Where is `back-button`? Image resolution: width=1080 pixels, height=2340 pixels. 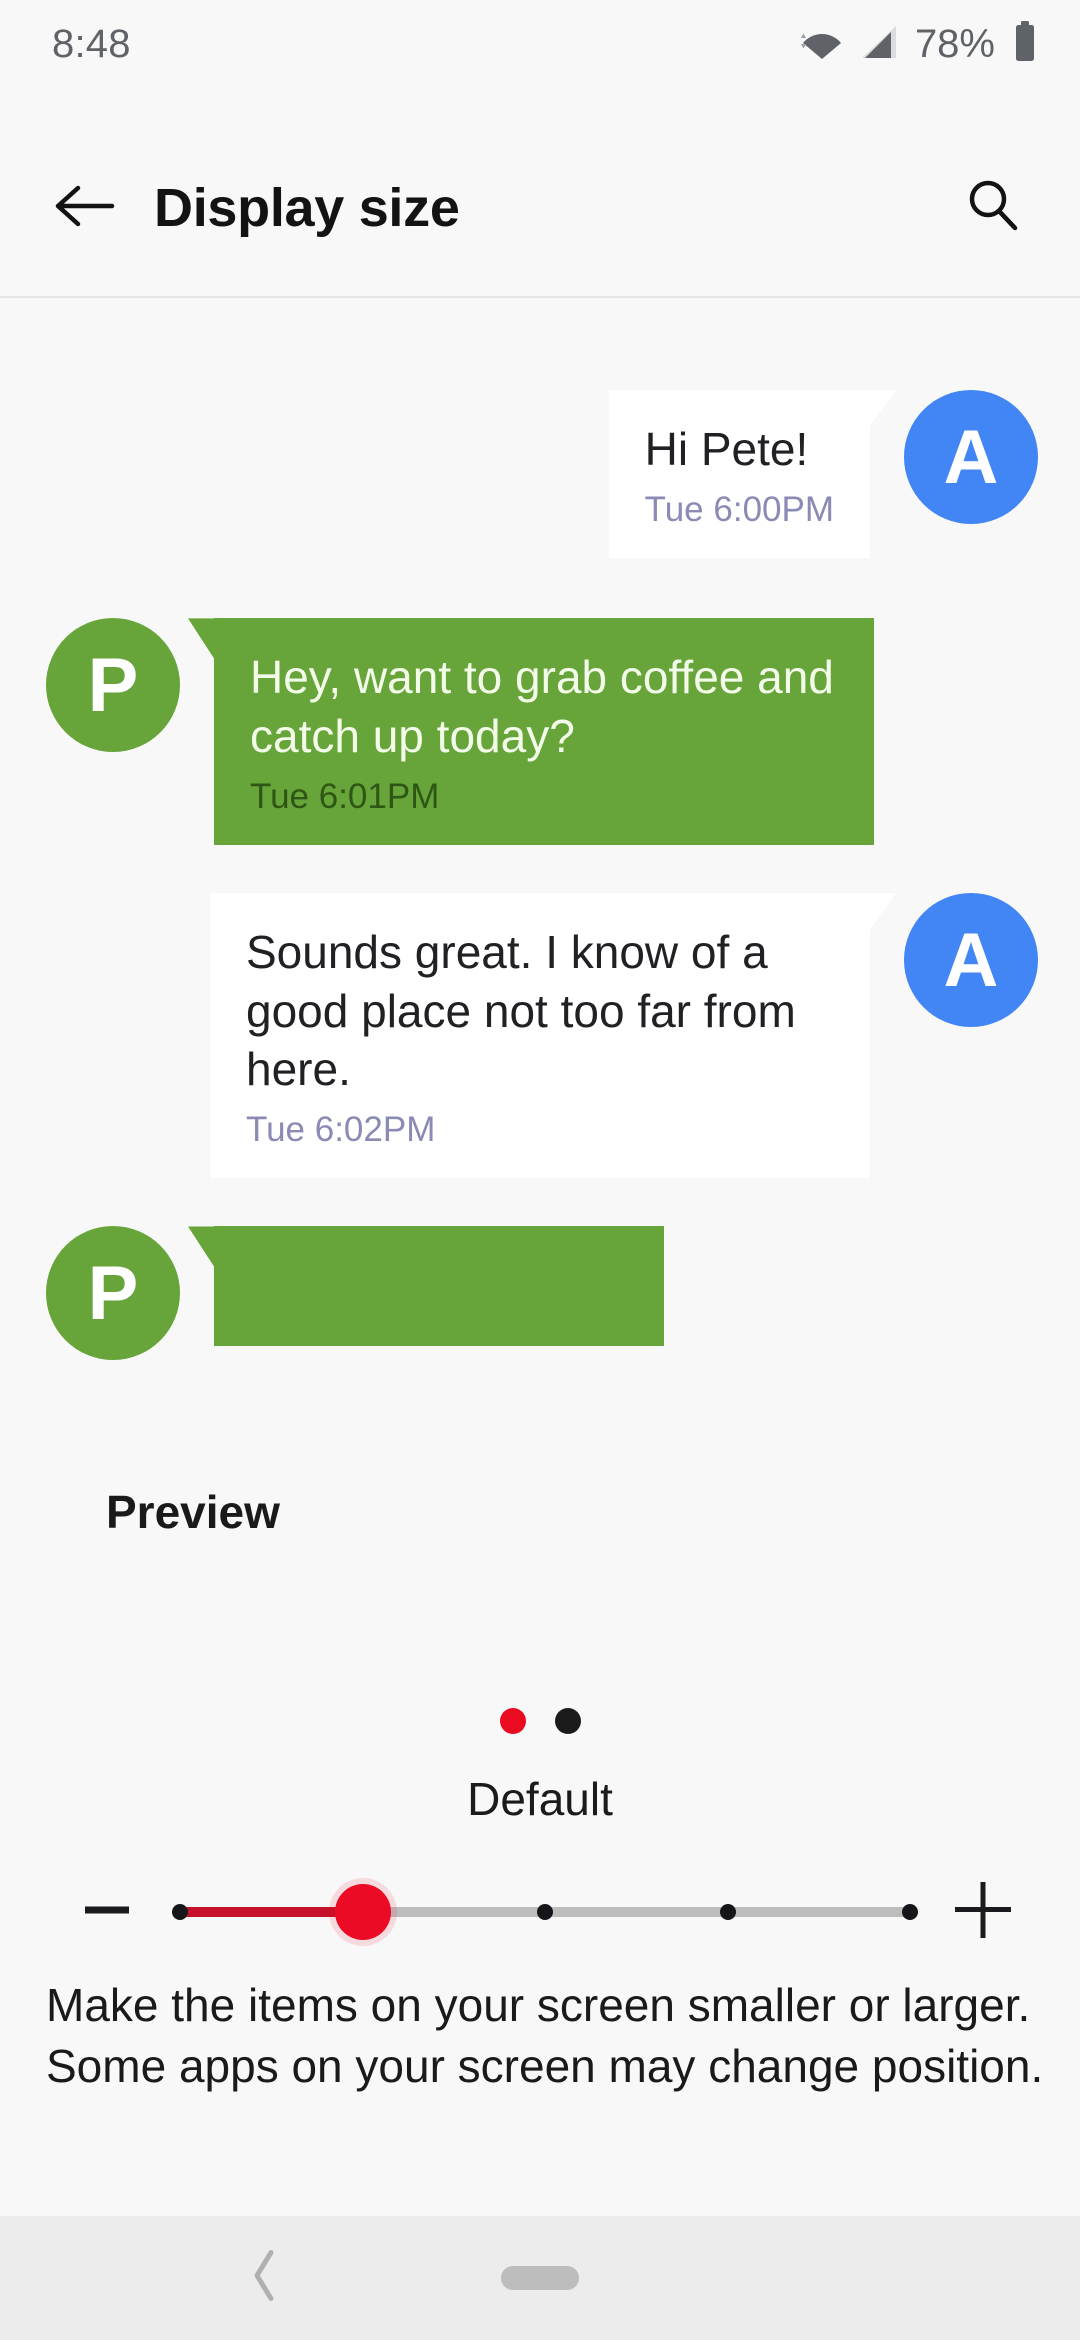
back-button is located at coordinates (85, 208).